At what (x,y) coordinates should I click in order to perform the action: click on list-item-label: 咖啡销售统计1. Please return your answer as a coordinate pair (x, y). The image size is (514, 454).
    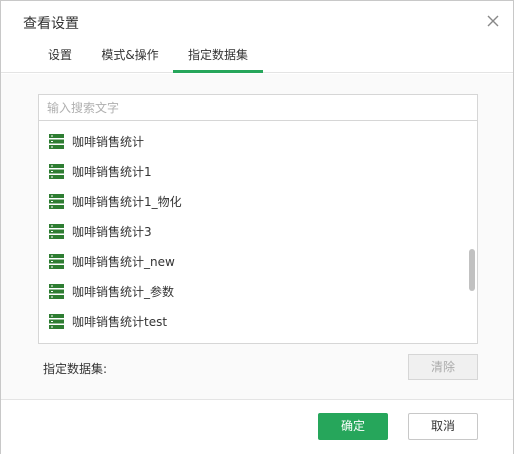
    Looking at the image, I should click on (112, 172).